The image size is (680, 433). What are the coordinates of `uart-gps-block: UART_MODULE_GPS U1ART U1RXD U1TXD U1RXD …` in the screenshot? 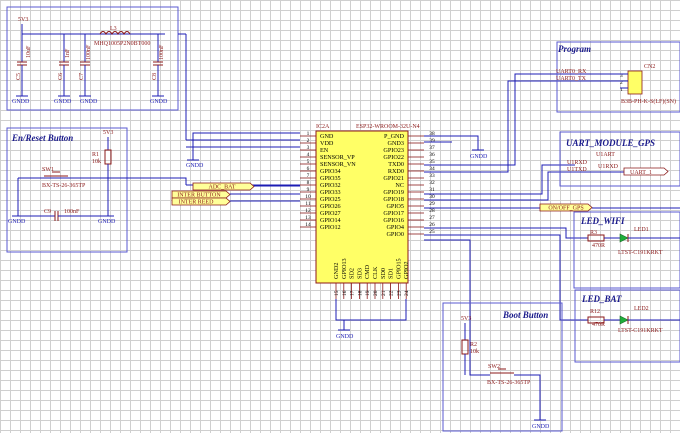 It's located at (619, 159).